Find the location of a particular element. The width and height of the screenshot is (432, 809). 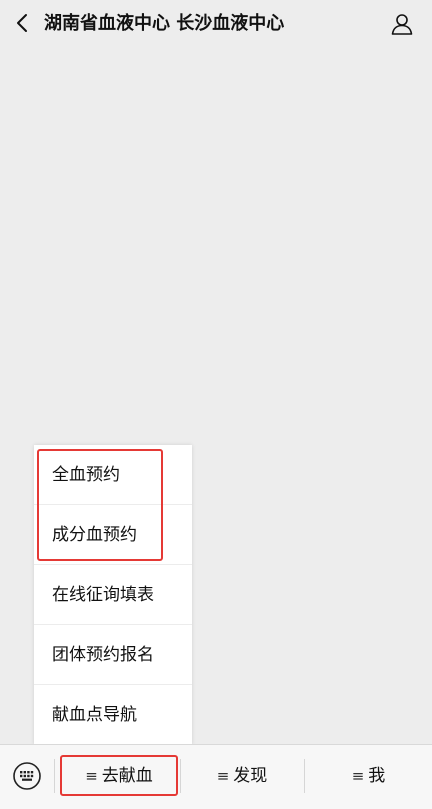

back-arrow-icon is located at coordinates (23, 23).